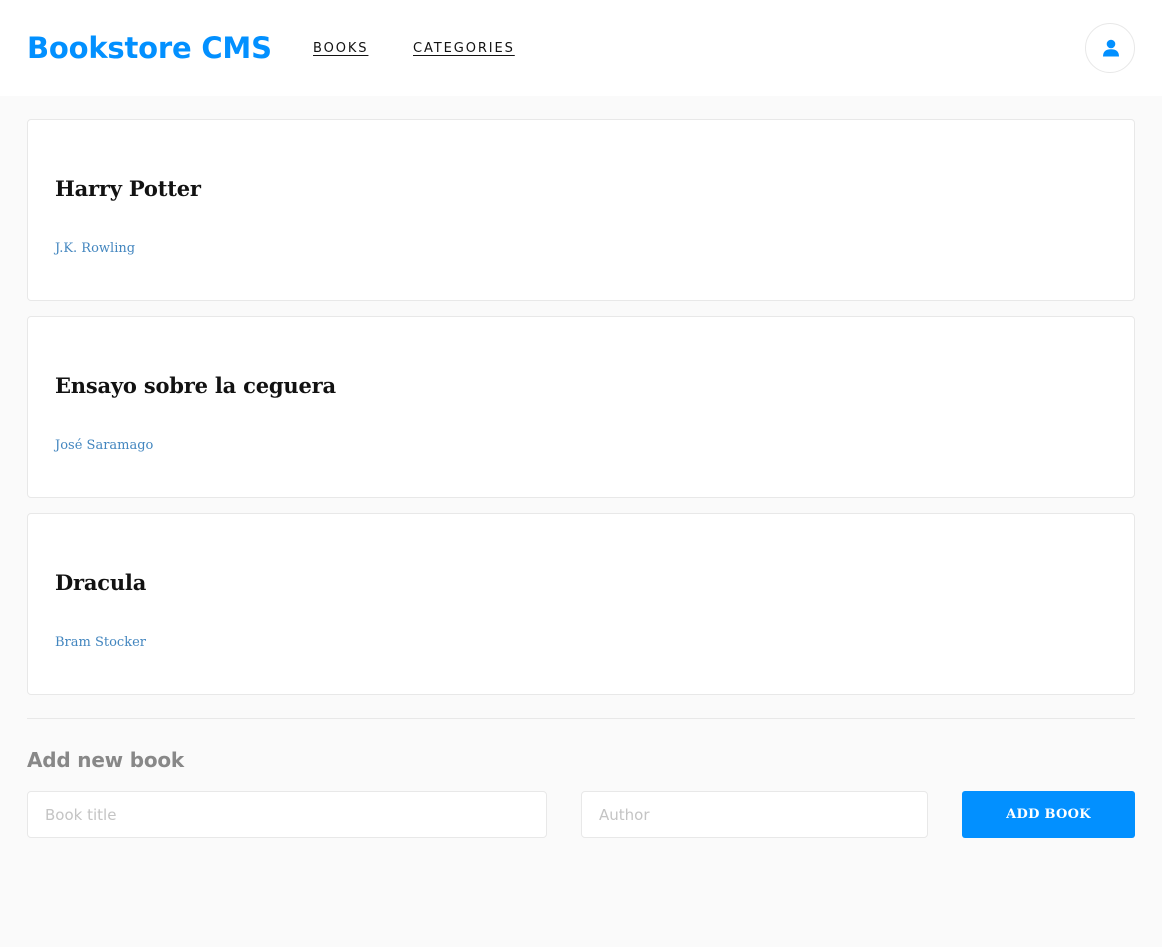  I want to click on nav-categories-link: CATEGORIES, so click(464, 49).